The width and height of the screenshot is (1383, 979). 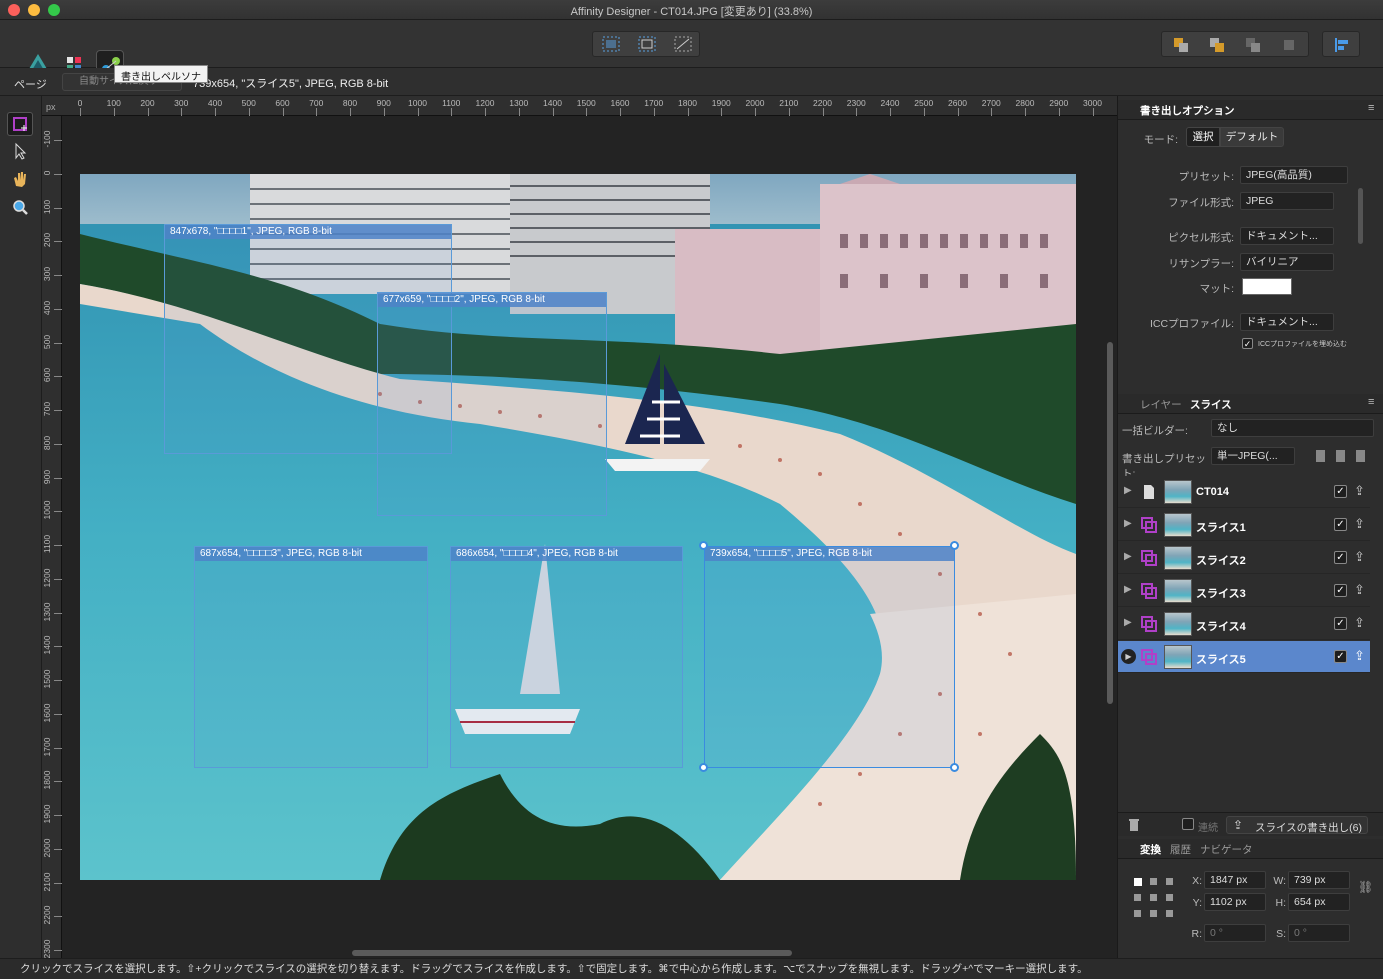 I want to click on hand-tool, so click(x=20, y=180).